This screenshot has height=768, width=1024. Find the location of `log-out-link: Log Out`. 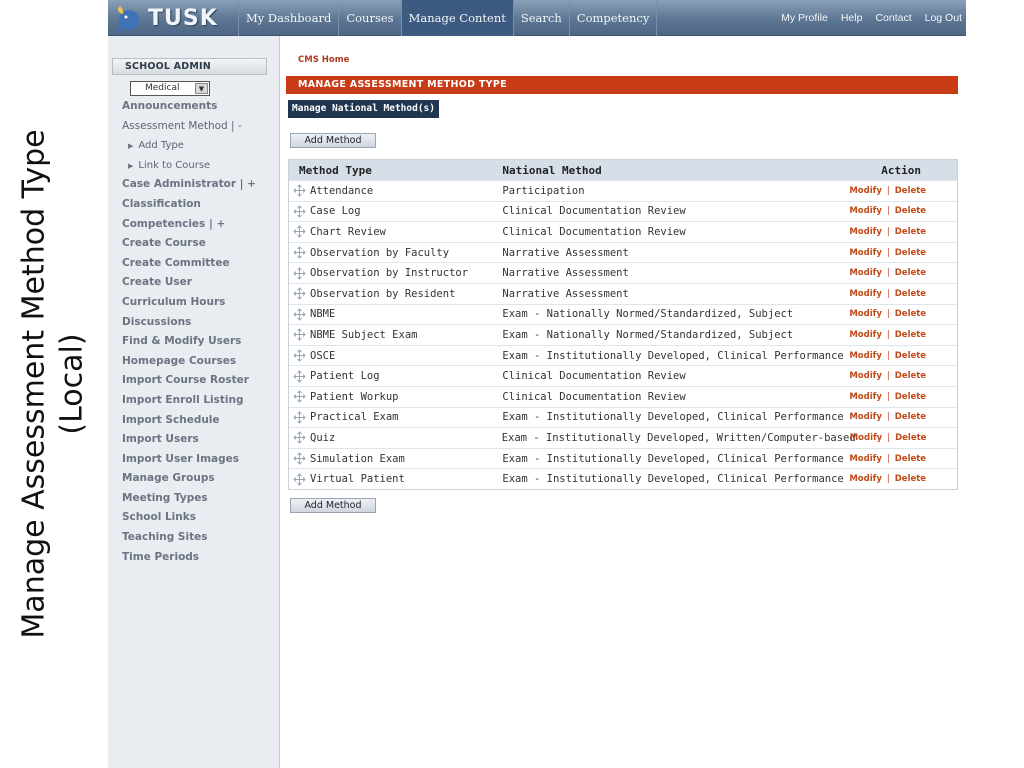

log-out-link: Log Out is located at coordinates (943, 18).